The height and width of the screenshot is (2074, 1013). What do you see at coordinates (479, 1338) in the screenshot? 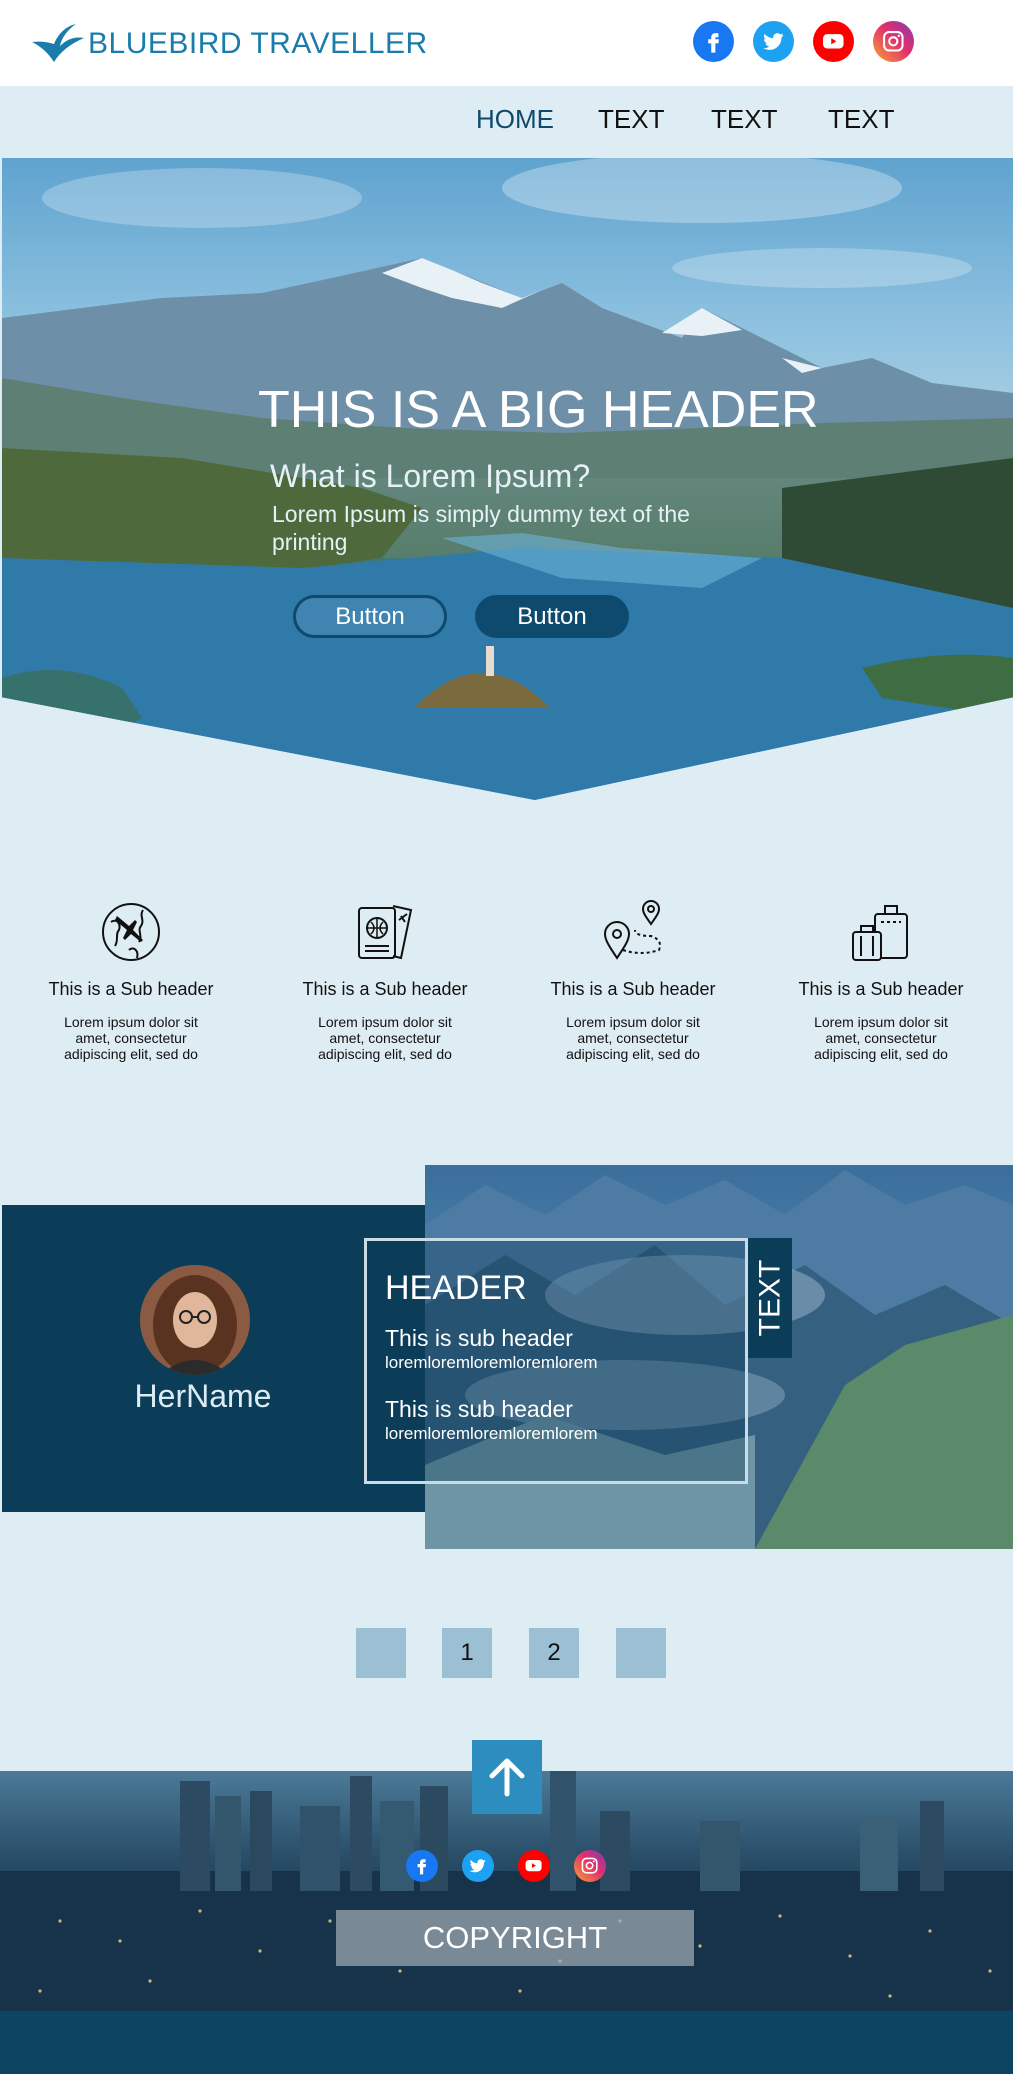
I see `info-subheader-1: This is sub header` at bounding box center [479, 1338].